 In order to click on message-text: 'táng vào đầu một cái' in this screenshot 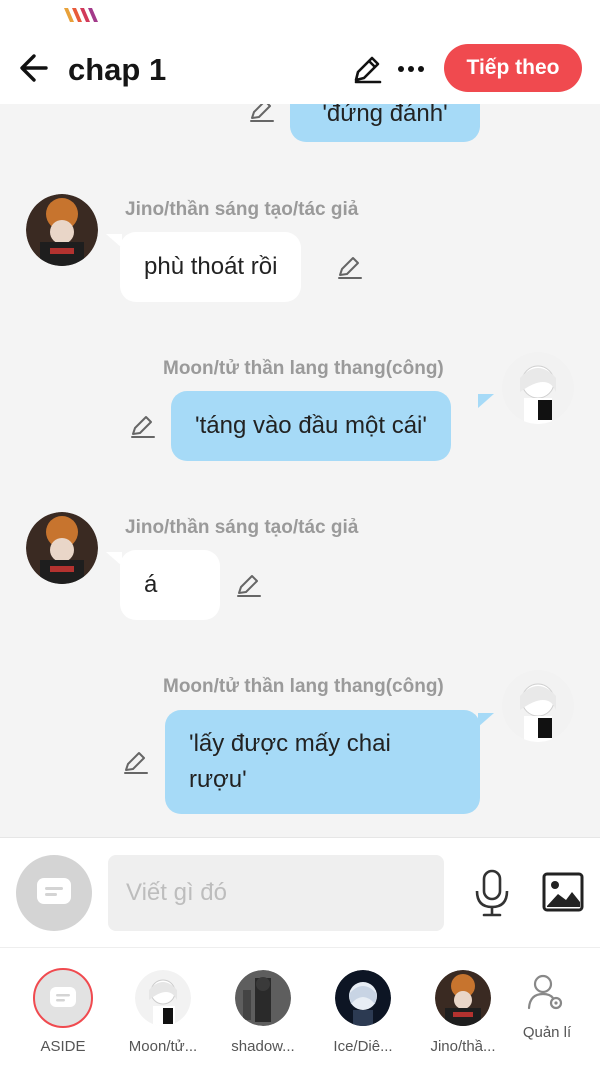, I will do `click(311, 425)`.